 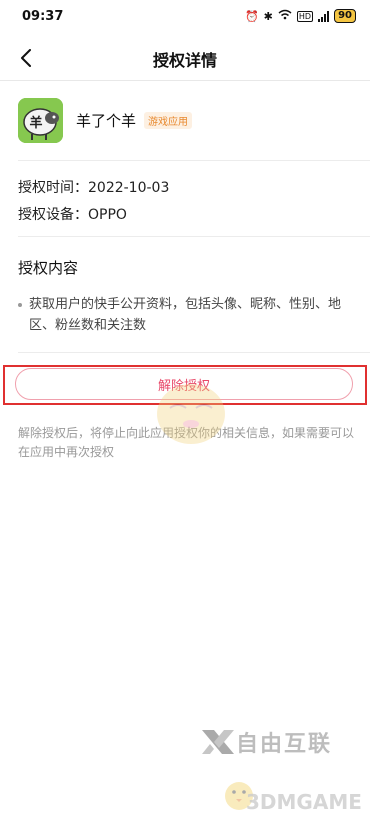 I want to click on app-category-badge: 游戏应用, so click(x=168, y=120).